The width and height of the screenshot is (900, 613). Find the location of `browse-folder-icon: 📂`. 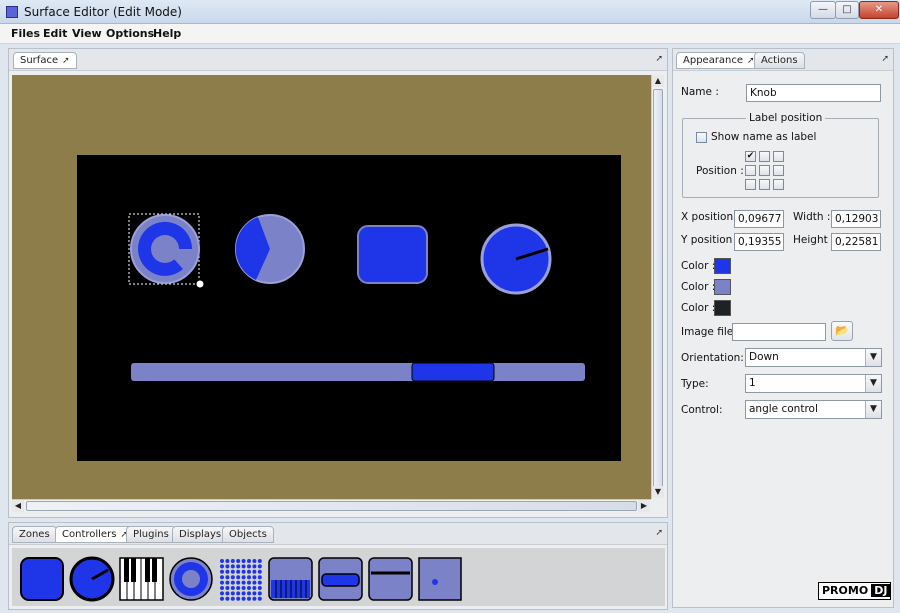

browse-folder-icon: 📂 is located at coordinates (842, 331).